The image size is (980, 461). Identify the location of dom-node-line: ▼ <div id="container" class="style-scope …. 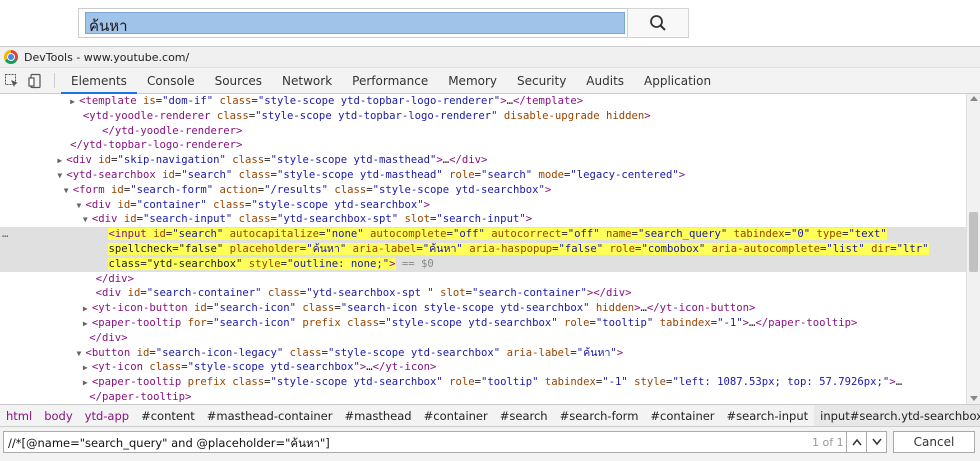
(483, 205).